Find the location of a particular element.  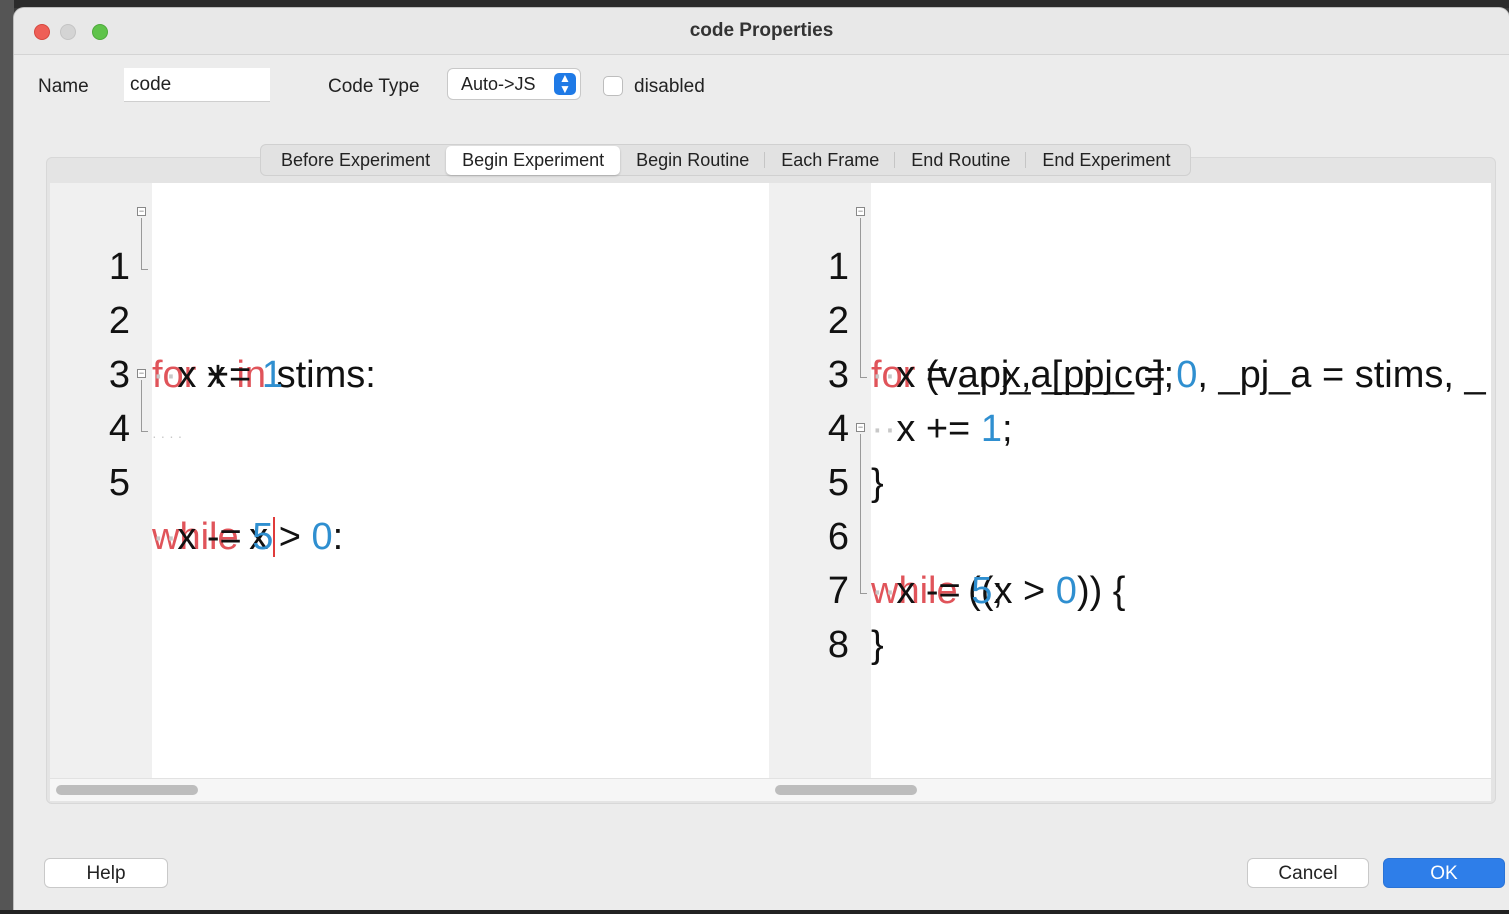

code-line: 8 is located at coordinates (1130, 615).